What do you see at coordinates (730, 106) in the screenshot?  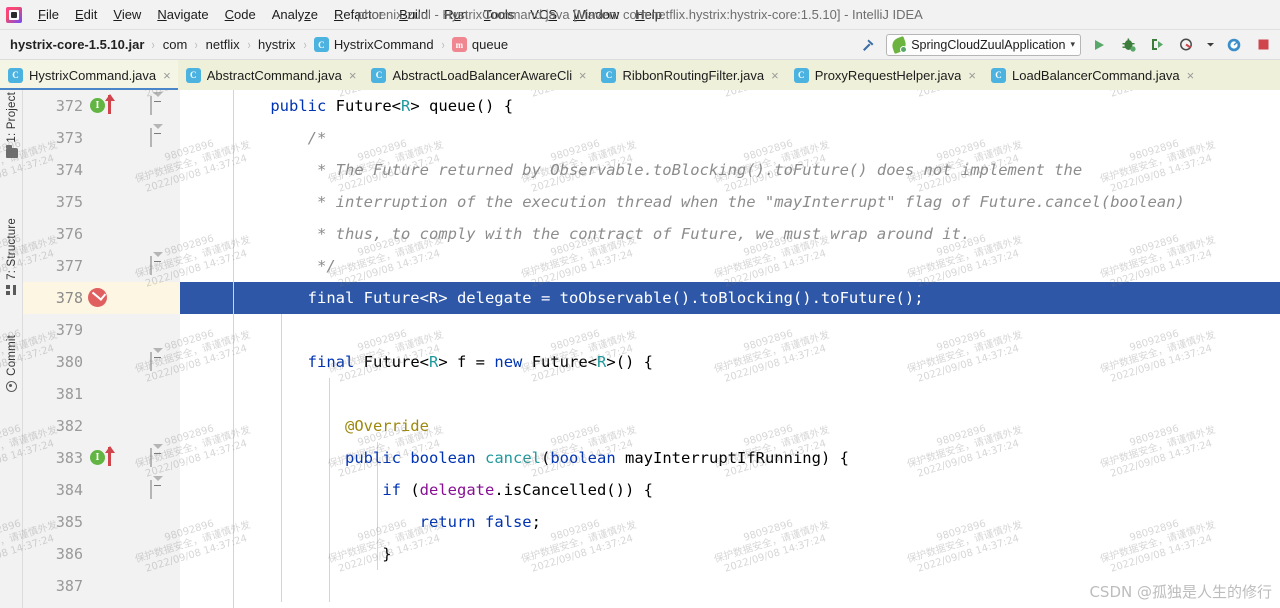 I see `code-line: public Future<R> queue() {` at bounding box center [730, 106].